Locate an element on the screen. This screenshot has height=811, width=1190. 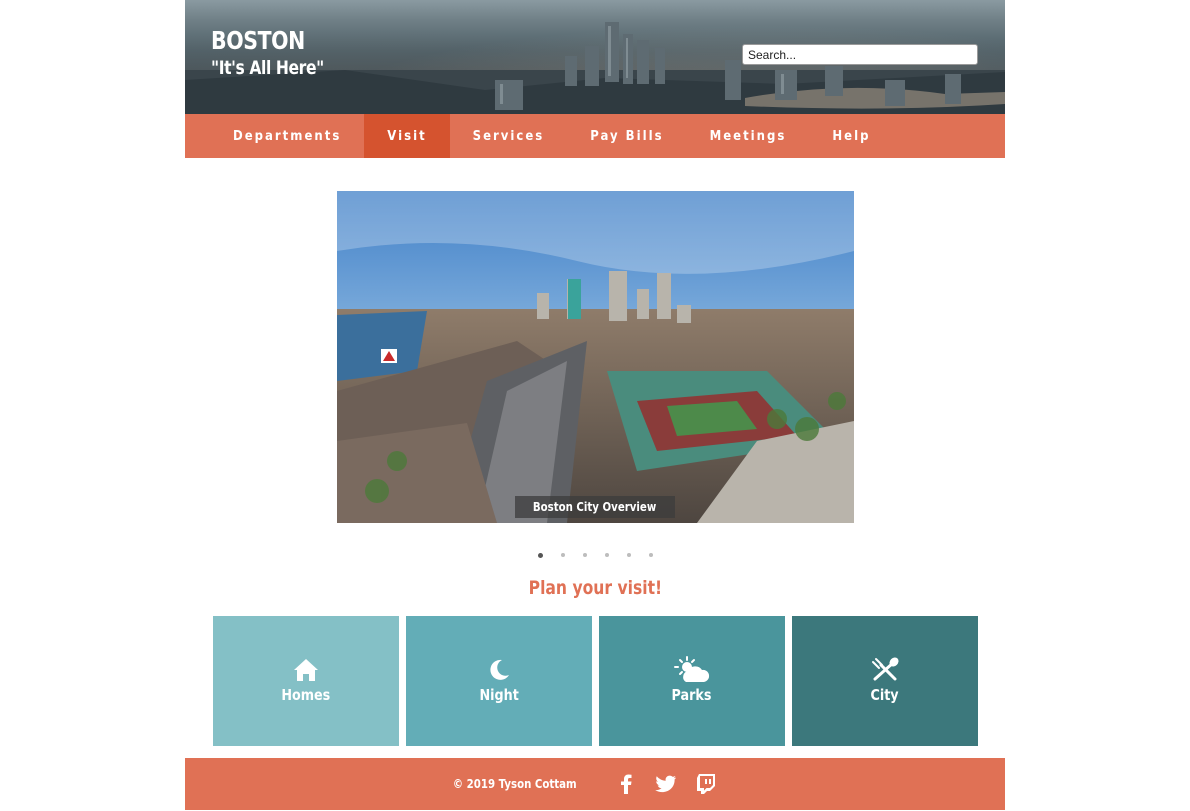
tile-parks: Parks is located at coordinates (692, 681).